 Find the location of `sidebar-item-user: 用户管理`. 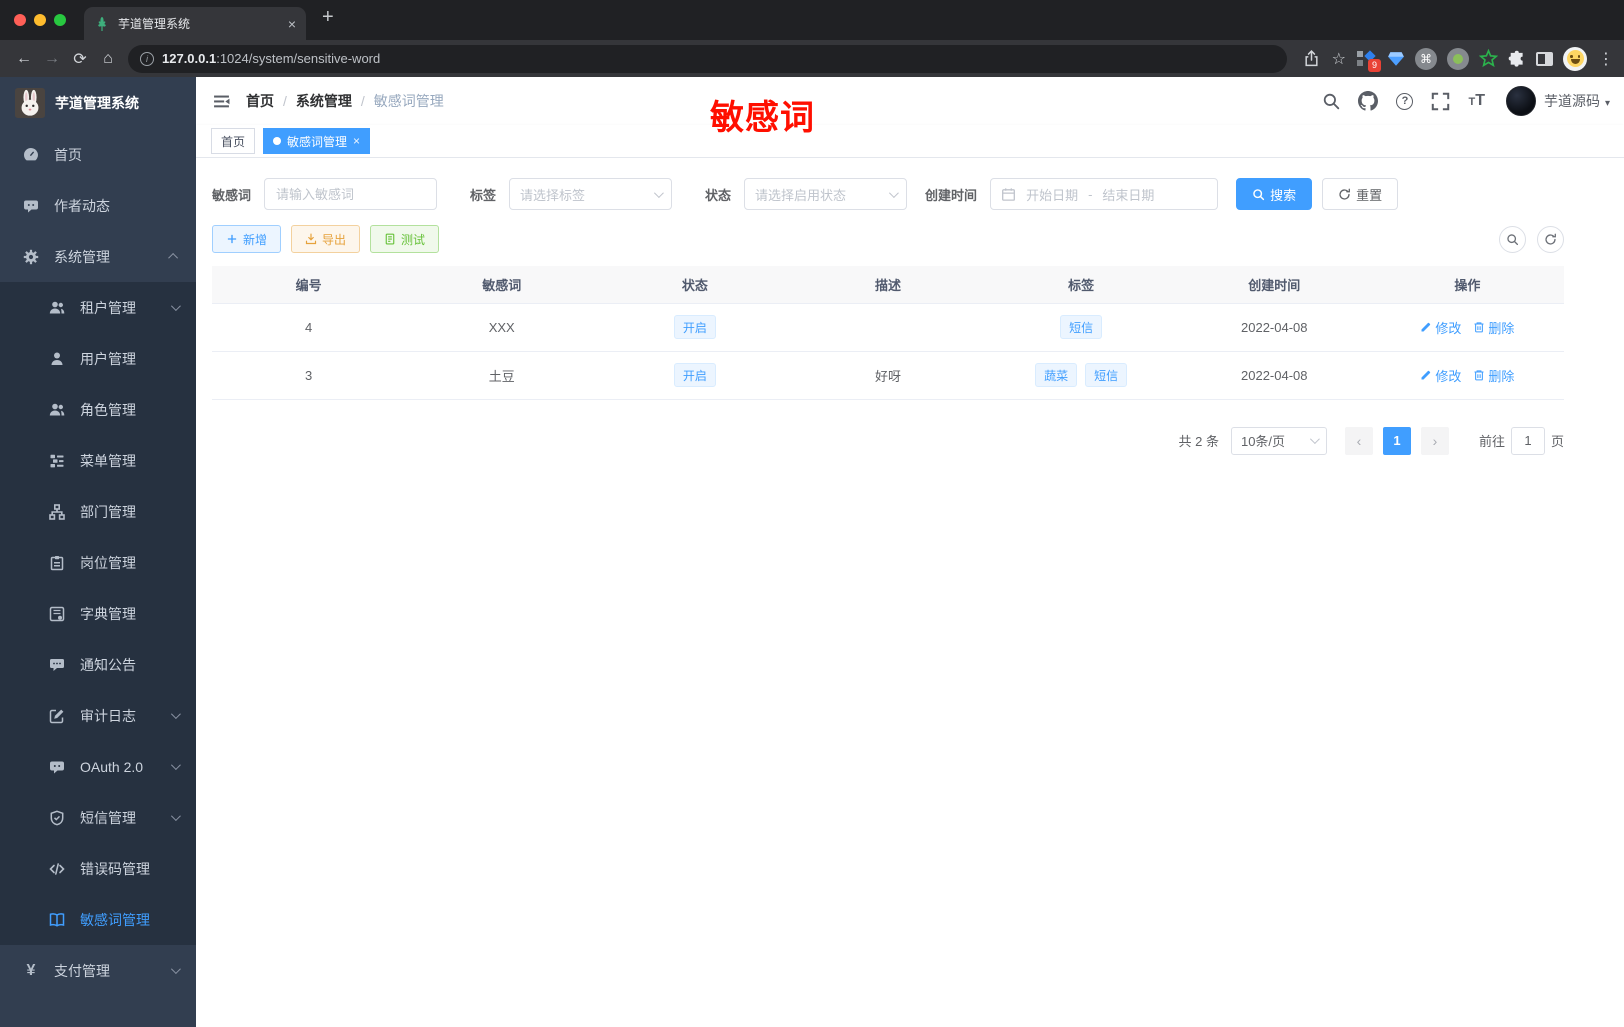

sidebar-item-user: 用户管理 is located at coordinates (98, 358).